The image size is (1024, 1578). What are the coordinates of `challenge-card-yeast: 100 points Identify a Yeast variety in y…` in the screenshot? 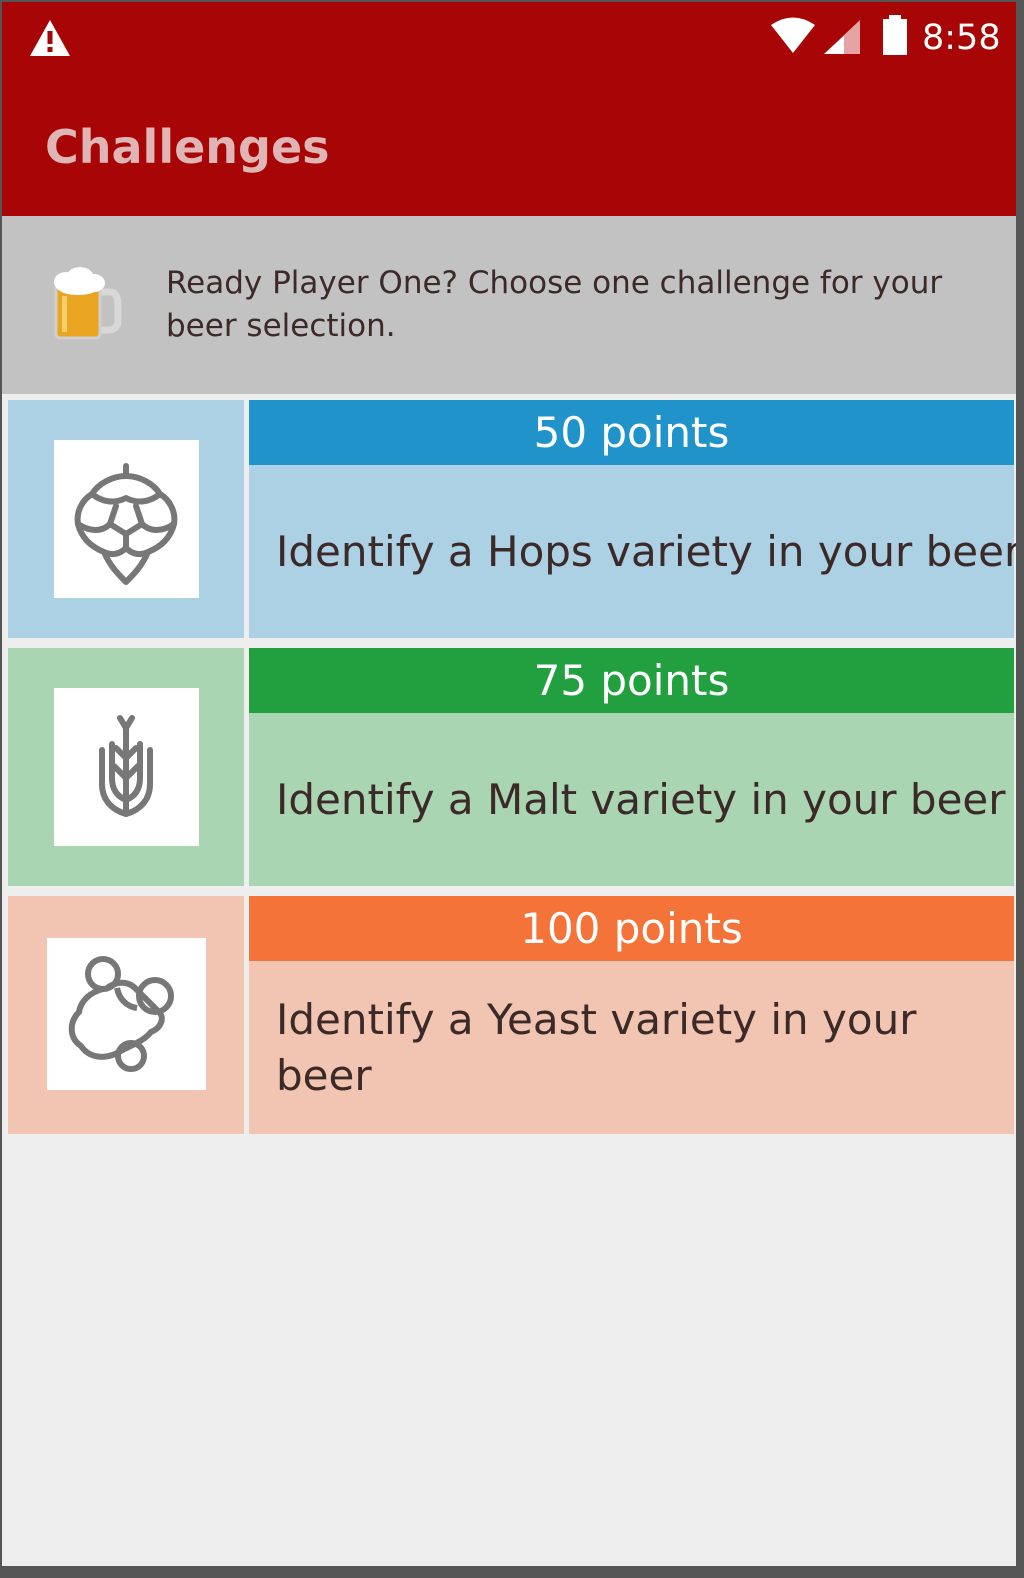 It's located at (511, 1015).